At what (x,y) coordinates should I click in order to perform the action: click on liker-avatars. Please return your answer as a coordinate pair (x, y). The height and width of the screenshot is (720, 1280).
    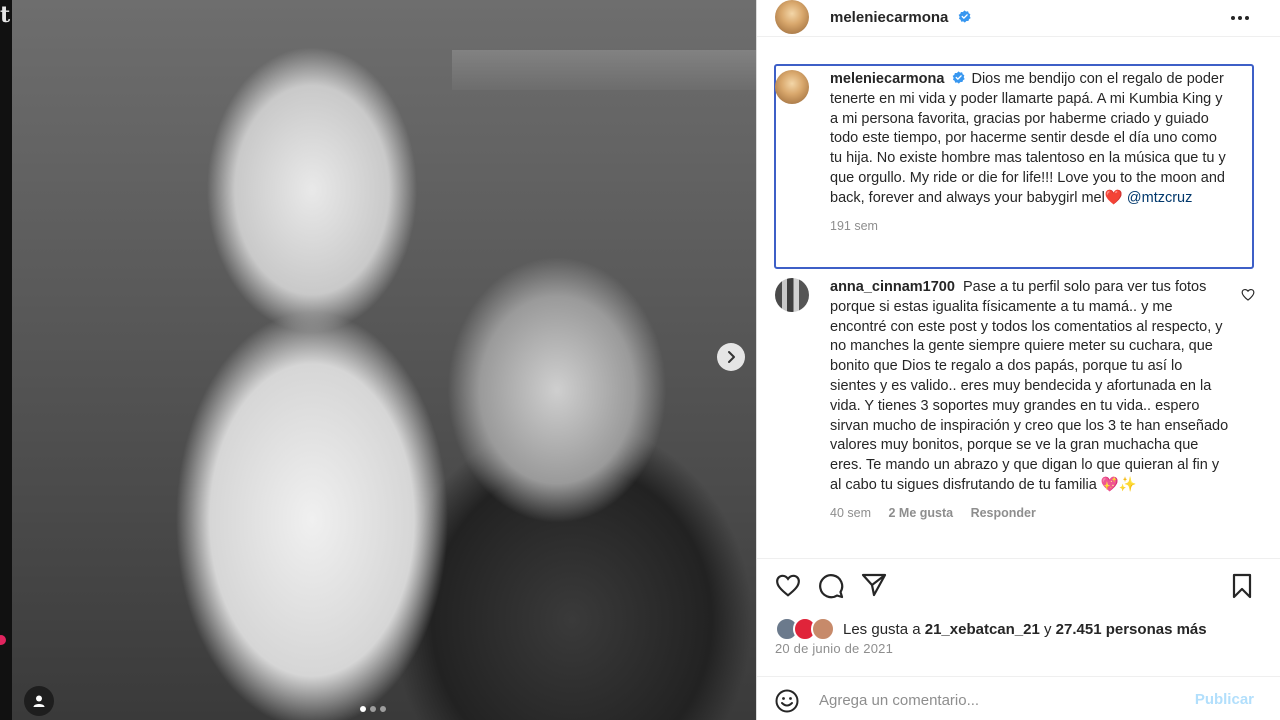
    Looking at the image, I should click on (805, 629).